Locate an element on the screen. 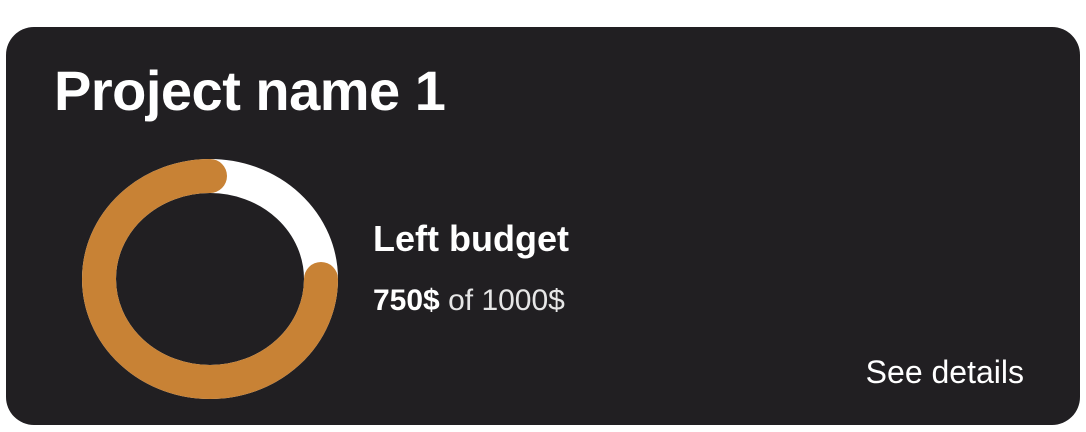 The height and width of the screenshot is (432, 1086). see-details-link: See details is located at coordinates (945, 372).